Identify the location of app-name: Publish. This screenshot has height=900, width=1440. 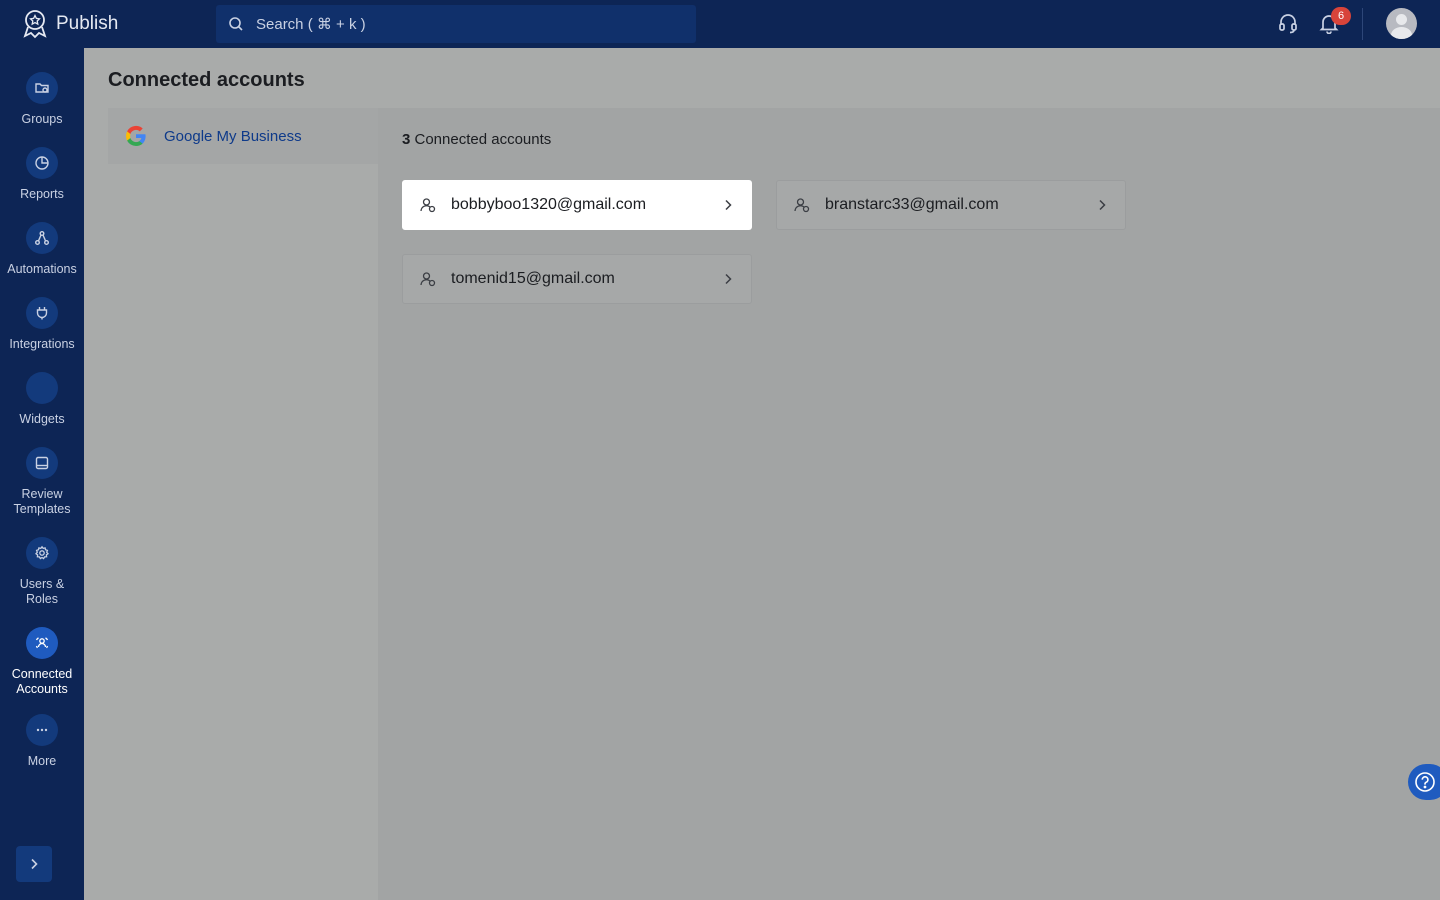
(87, 23).